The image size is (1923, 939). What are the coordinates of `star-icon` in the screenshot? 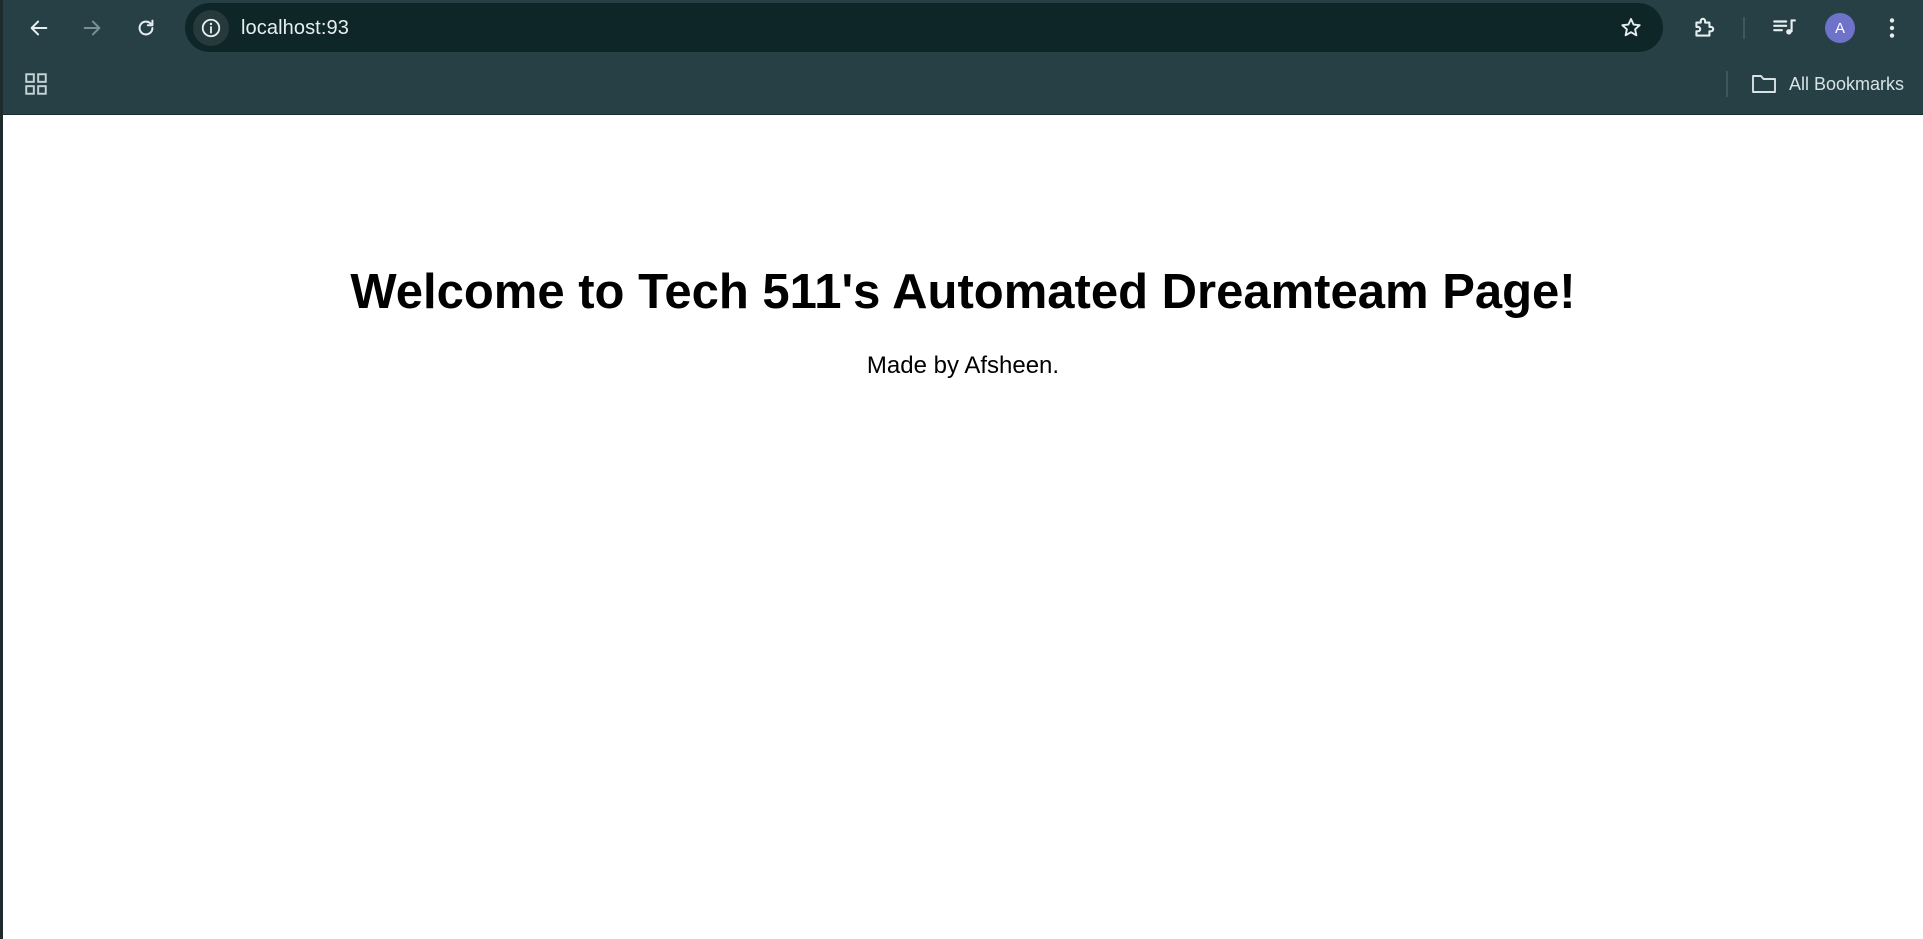 It's located at (1631, 27).